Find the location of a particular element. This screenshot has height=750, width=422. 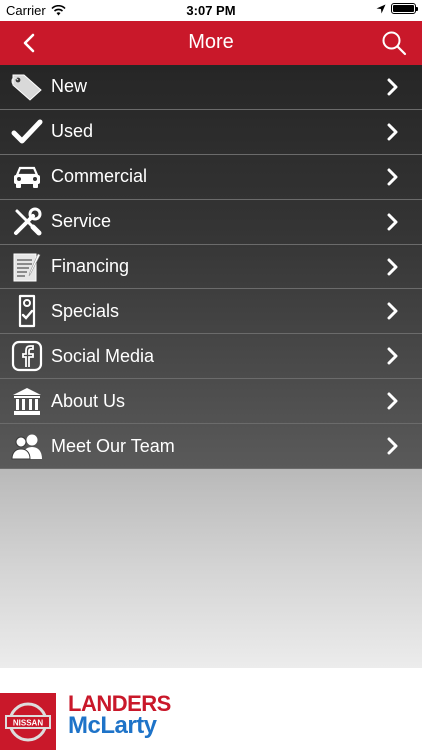

menu-item-commercial: Commercial is located at coordinates (211, 177).